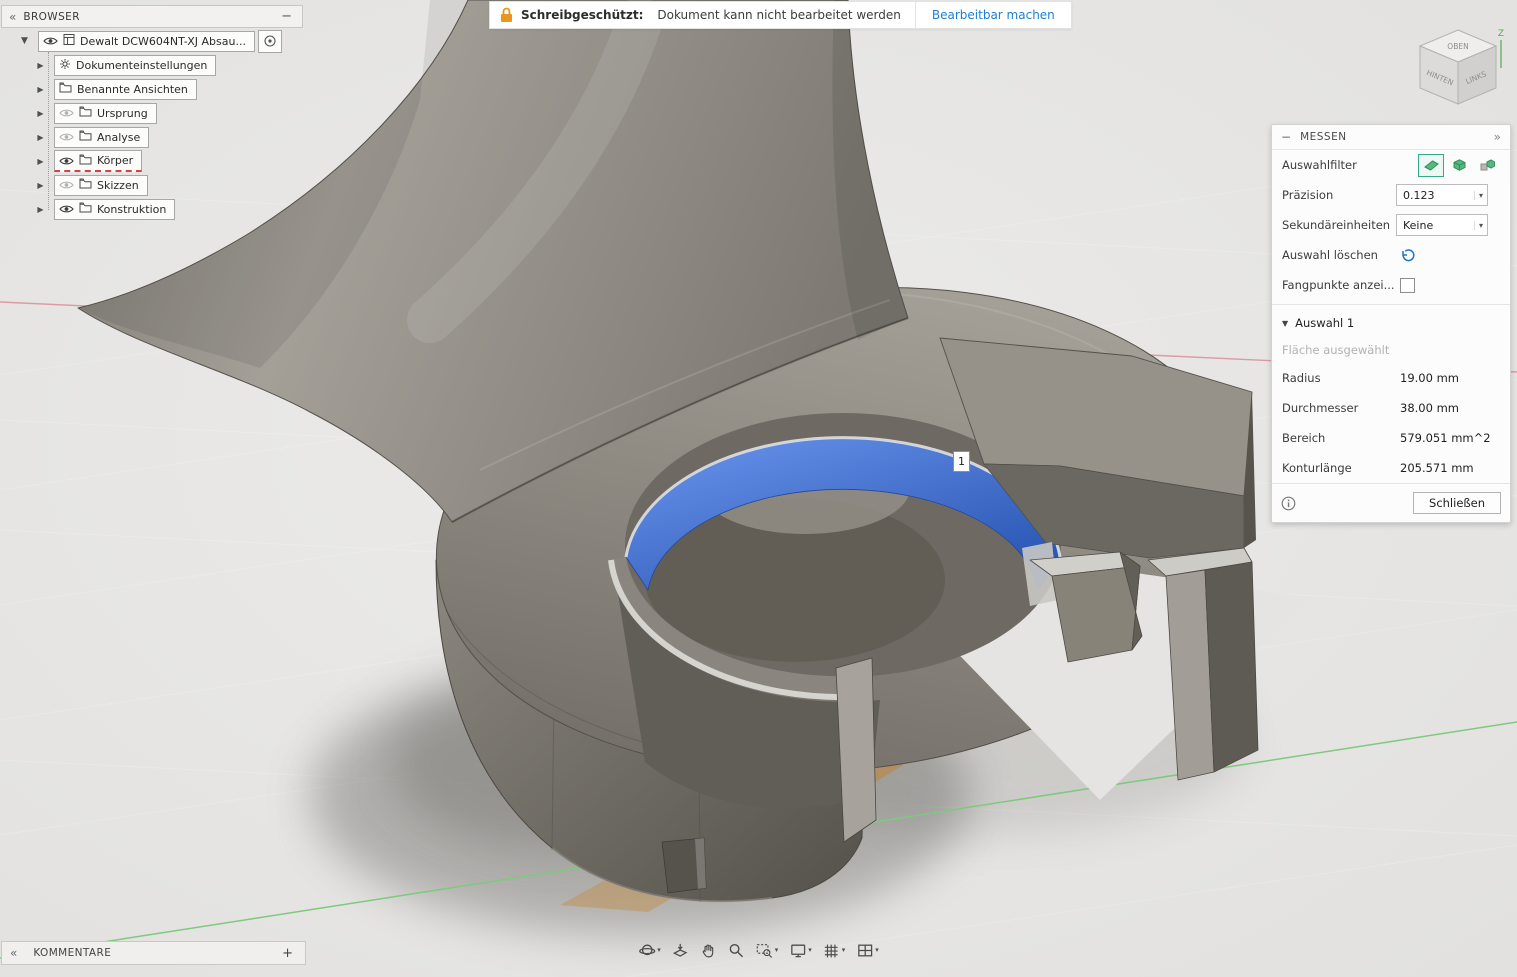 This screenshot has width=1517, height=977. I want to click on look-at-tool-button, so click(680, 950).